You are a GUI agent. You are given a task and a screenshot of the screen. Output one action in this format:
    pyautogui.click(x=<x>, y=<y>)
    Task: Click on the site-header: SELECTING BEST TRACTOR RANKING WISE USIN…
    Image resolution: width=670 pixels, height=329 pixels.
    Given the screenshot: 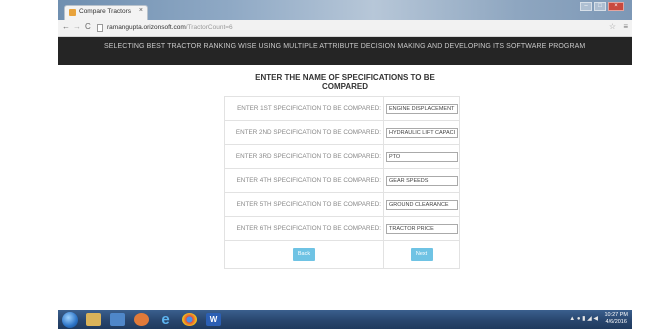 What is the action you would take?
    pyautogui.click(x=345, y=51)
    